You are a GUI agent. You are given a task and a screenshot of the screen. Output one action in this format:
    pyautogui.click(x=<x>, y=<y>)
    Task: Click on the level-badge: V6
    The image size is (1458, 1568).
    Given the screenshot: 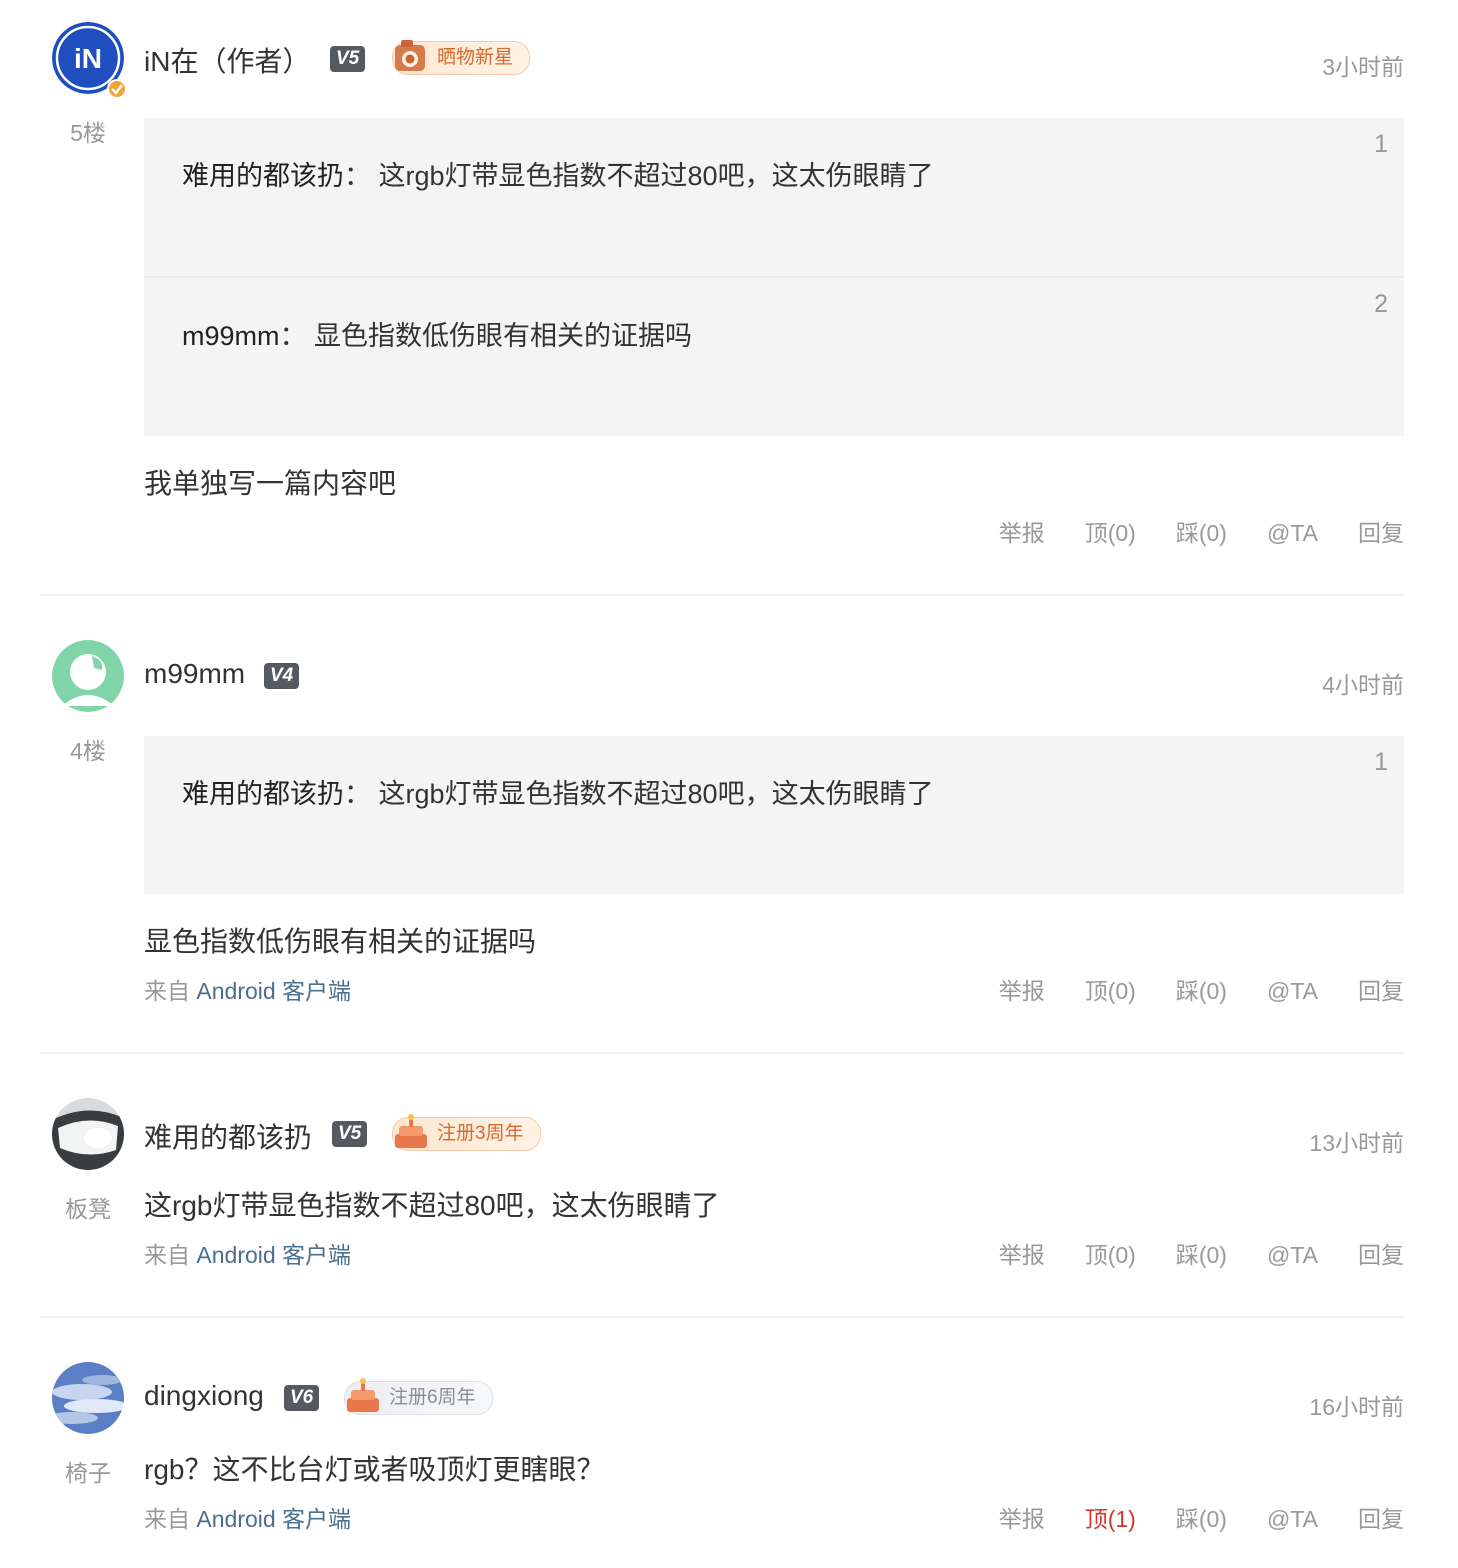 What is the action you would take?
    pyautogui.click(x=302, y=1398)
    